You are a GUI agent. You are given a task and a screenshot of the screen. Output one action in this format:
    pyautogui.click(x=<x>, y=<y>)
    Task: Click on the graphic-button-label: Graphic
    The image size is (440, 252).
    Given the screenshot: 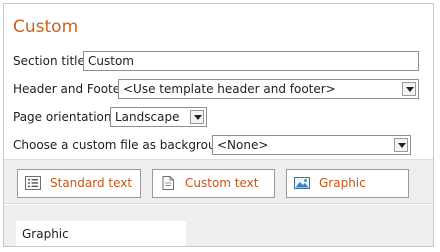 What is the action you would take?
    pyautogui.click(x=342, y=183)
    